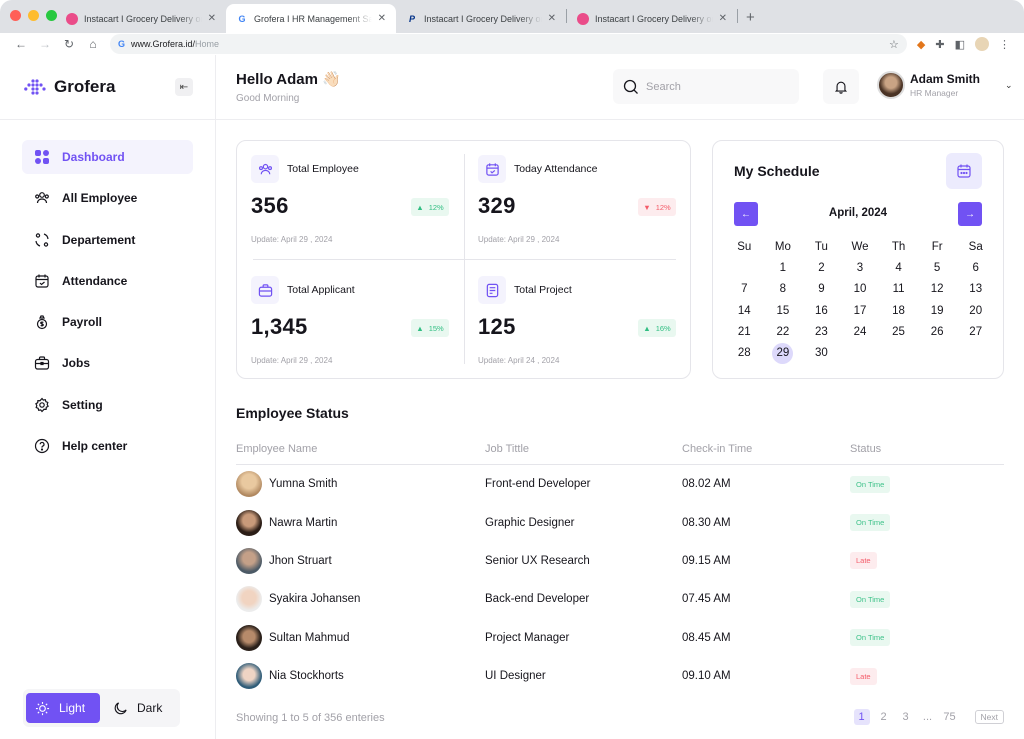 Image resolution: width=1024 pixels, height=739 pixels. I want to click on calendar-day: 10, so click(860, 289).